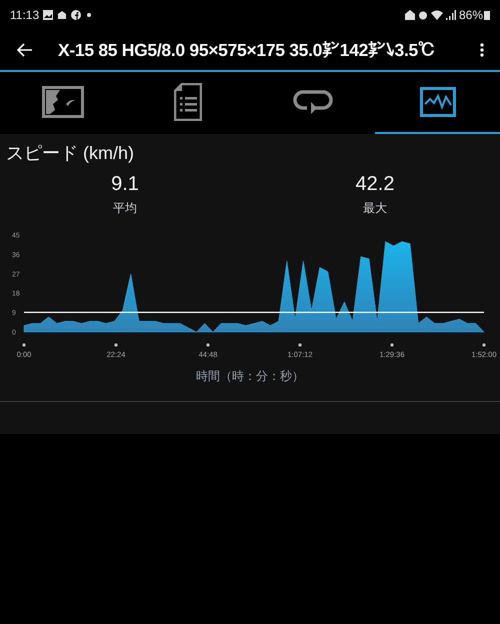 The height and width of the screenshot is (624, 500). Describe the element at coordinates (482, 50) in the screenshot. I see `more-options-icon` at that location.